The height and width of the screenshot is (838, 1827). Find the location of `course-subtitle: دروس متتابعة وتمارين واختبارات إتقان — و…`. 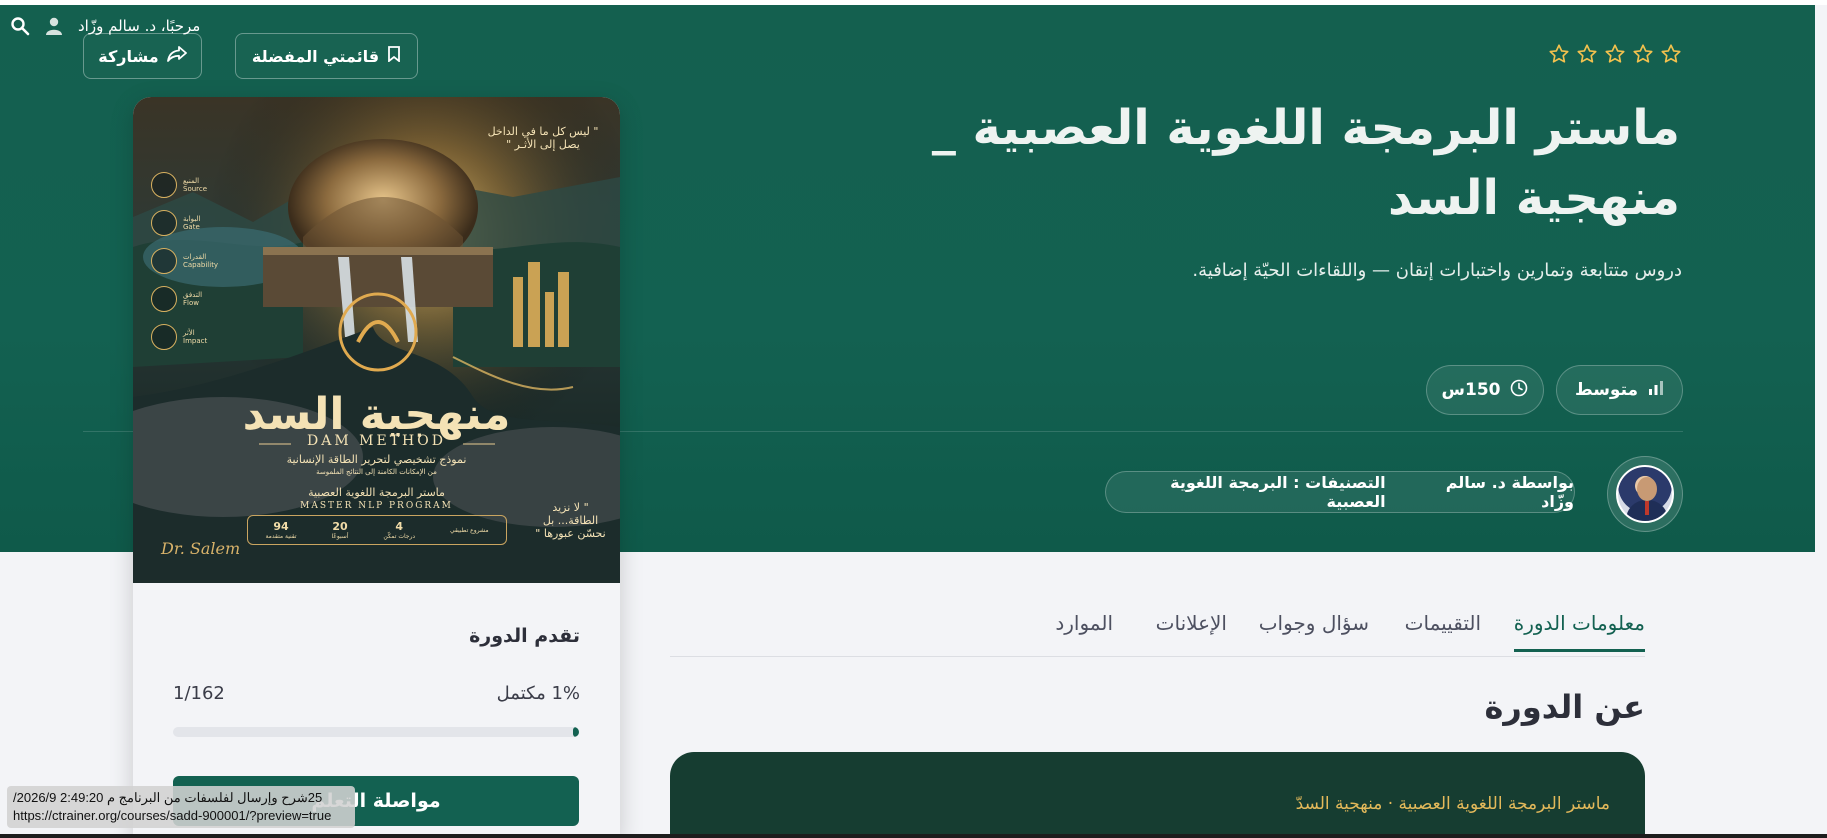

course-subtitle: دروس متتابعة وتمارين واختبارات إتقان — و… is located at coordinates (1437, 270).